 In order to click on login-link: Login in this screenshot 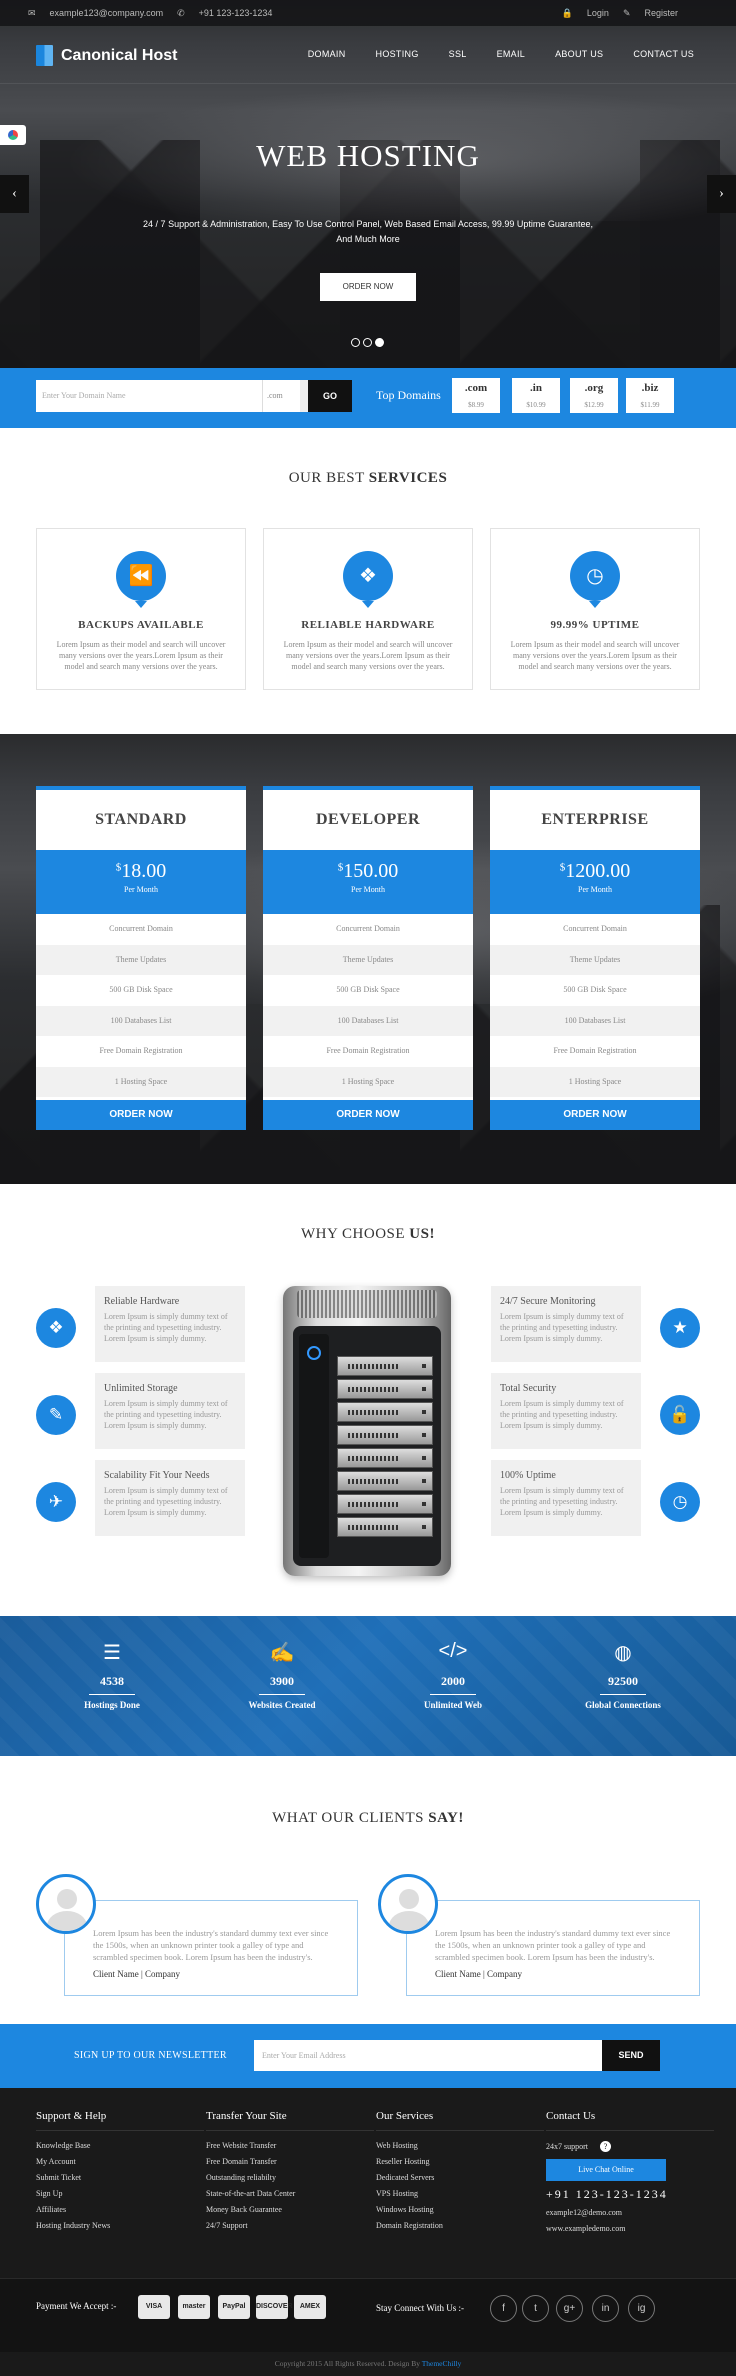, I will do `click(598, 13)`.